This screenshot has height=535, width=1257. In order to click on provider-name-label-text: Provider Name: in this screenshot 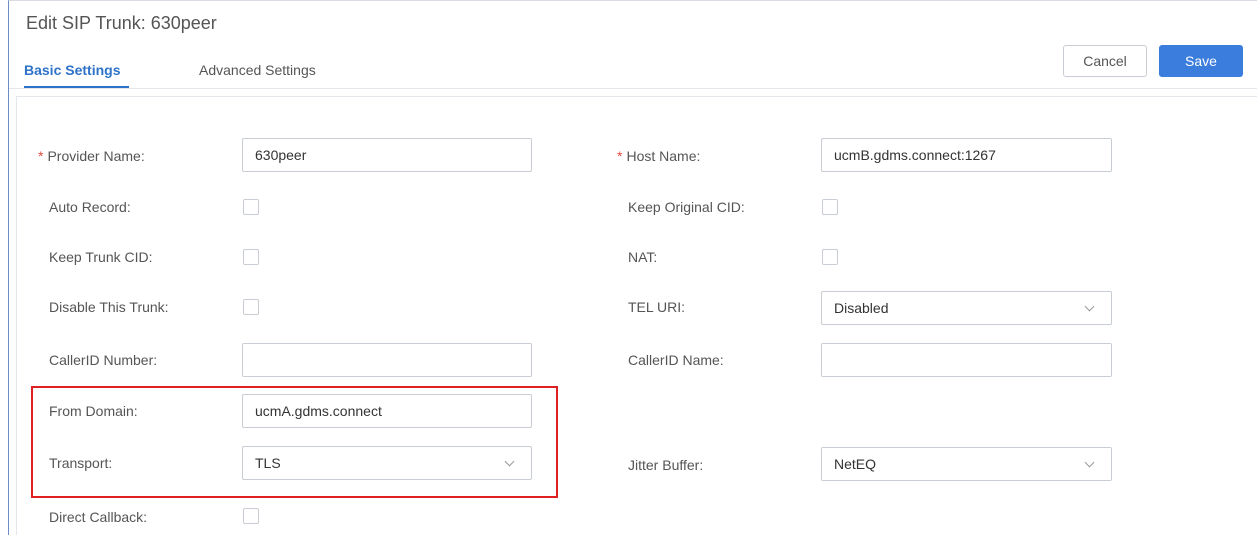, I will do `click(96, 156)`.